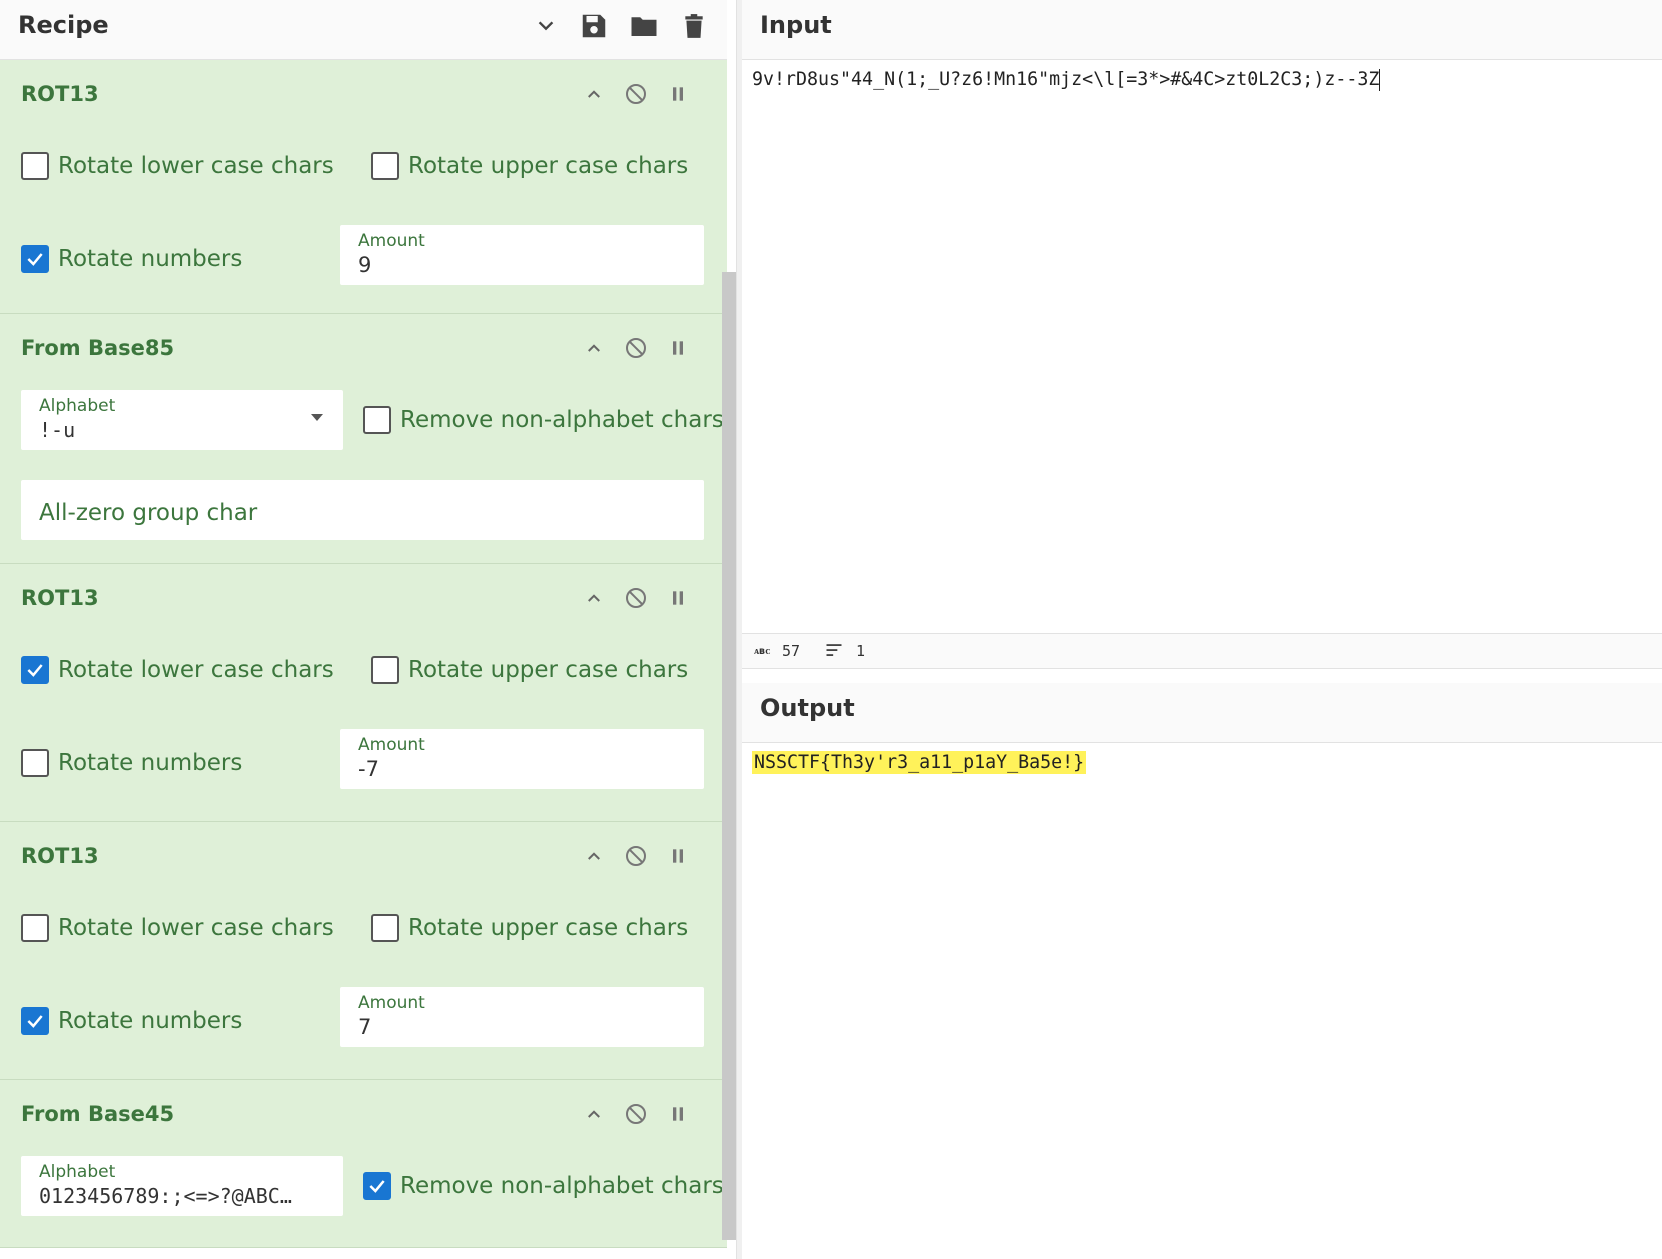 The width and height of the screenshot is (1662, 1259). What do you see at coordinates (694, 26) in the screenshot?
I see `trash-icon` at bounding box center [694, 26].